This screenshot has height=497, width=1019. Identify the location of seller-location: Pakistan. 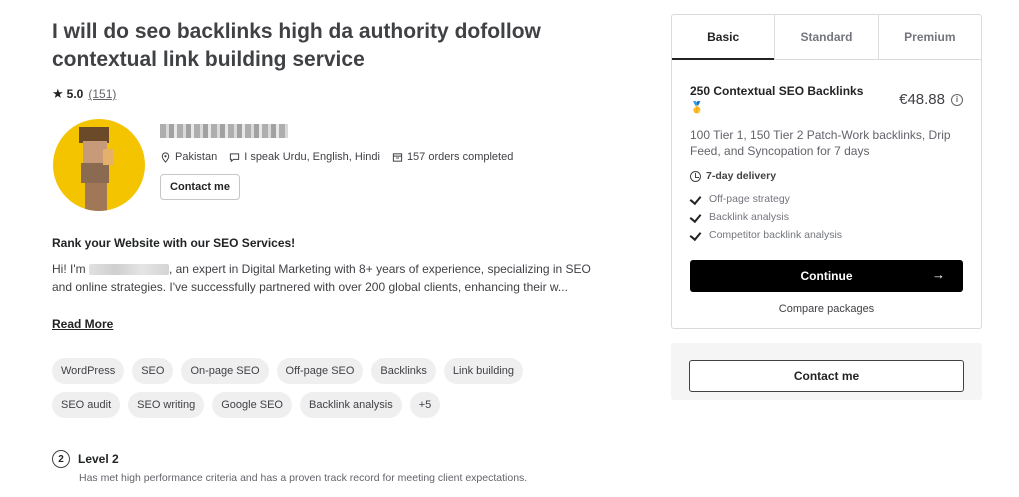
(188, 157).